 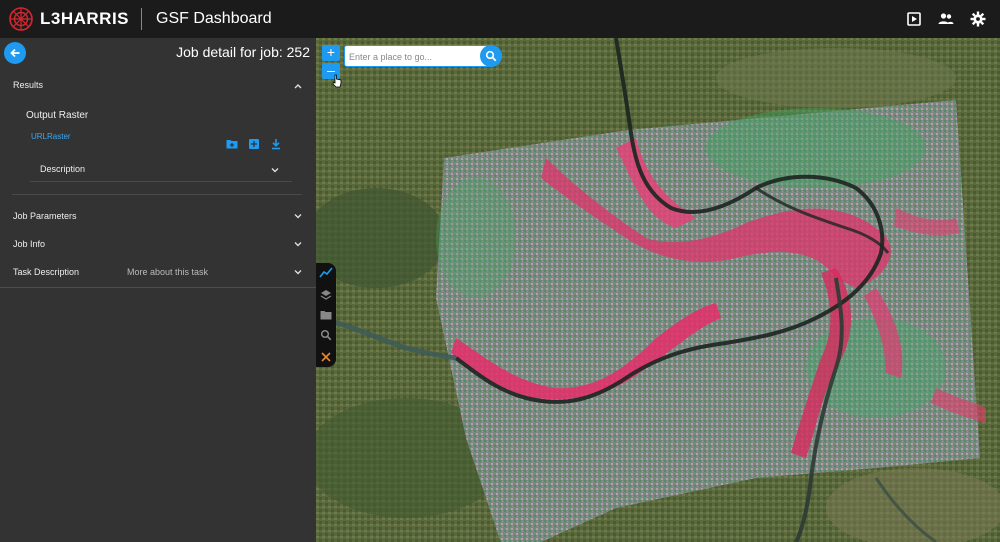 What do you see at coordinates (331, 53) in the screenshot?
I see `zoom-in-button: +` at bounding box center [331, 53].